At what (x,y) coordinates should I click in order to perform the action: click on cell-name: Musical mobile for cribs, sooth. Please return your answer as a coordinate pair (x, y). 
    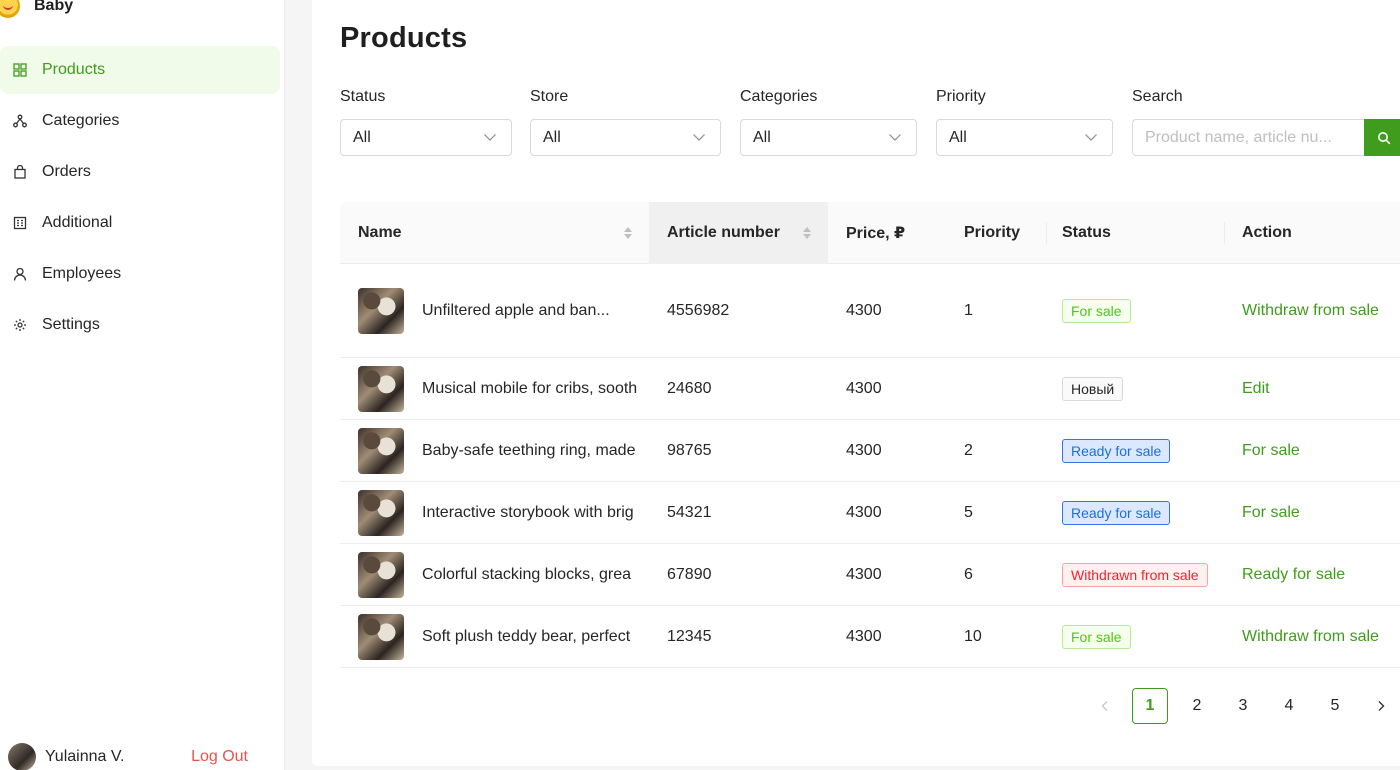
    Looking at the image, I should click on (494, 388).